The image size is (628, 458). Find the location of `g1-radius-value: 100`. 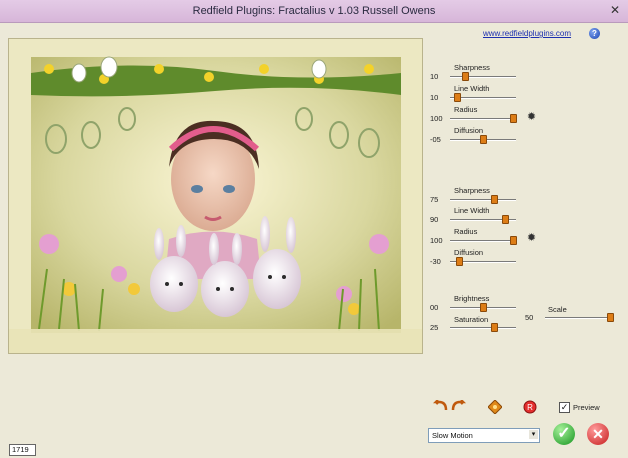

g1-radius-value: 100 is located at coordinates (436, 118).